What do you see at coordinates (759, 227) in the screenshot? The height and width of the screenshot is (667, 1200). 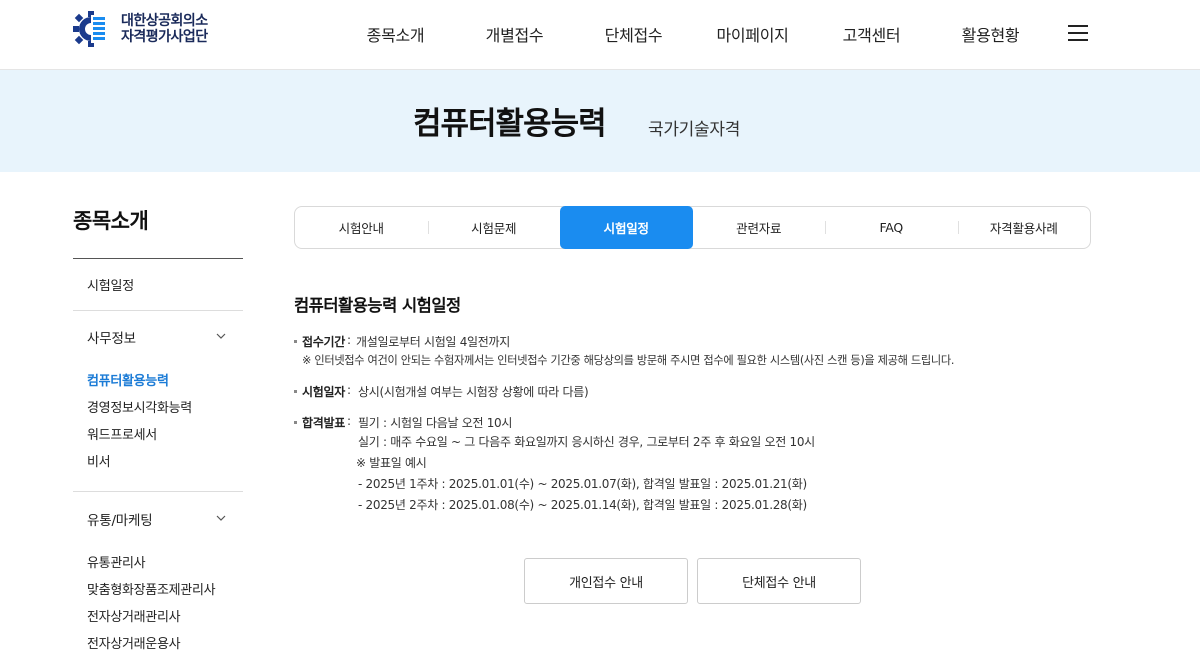 I see `tab-materials: 관련자료` at bounding box center [759, 227].